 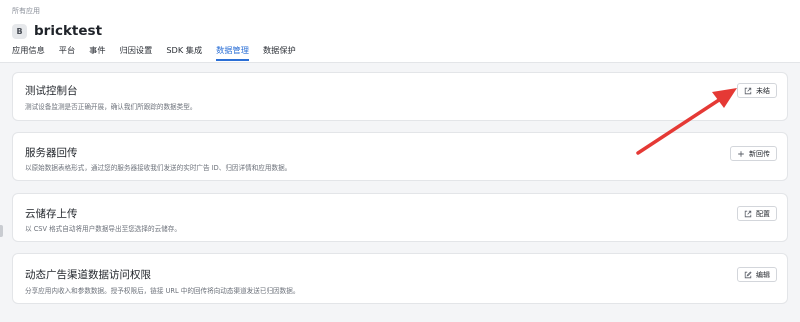 What do you see at coordinates (759, 153) in the screenshot?
I see `button-label: 新回传` at bounding box center [759, 153].